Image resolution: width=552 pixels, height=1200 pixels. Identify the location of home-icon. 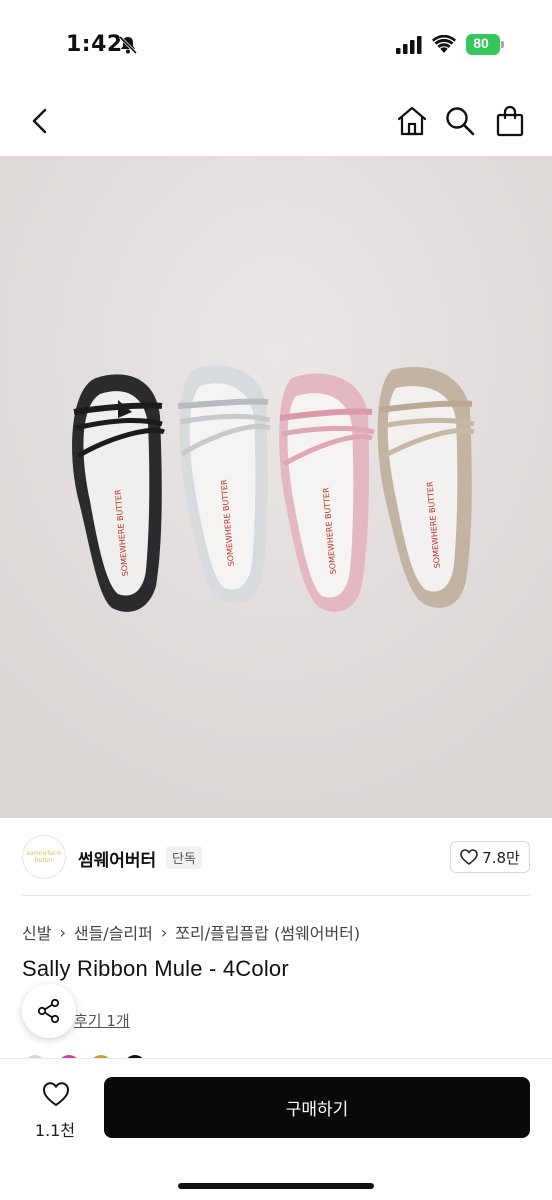
(412, 121).